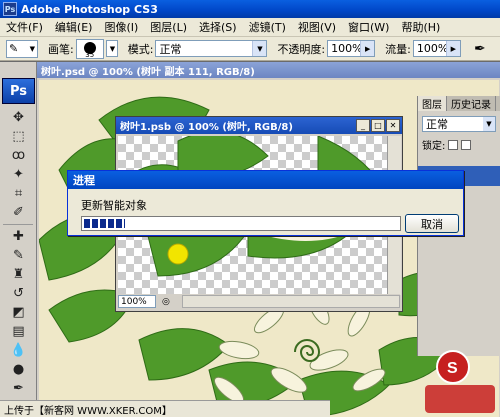  I want to click on crop-tool-icon: ⌗, so click(18, 193).